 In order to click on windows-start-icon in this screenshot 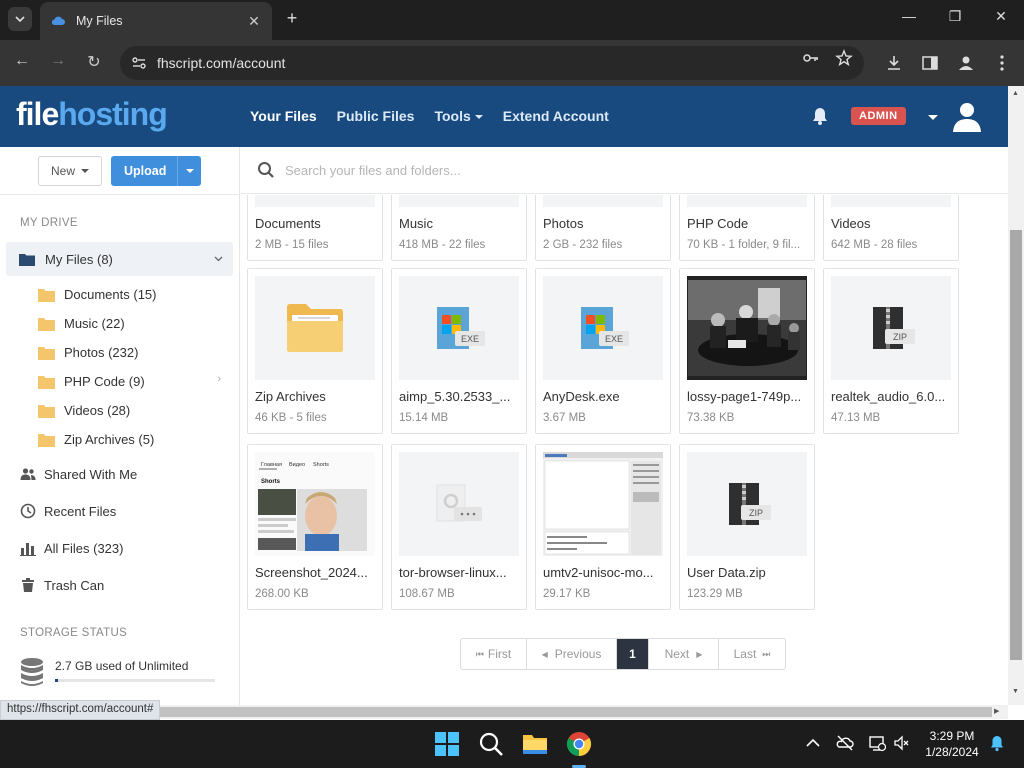, I will do `click(447, 744)`.